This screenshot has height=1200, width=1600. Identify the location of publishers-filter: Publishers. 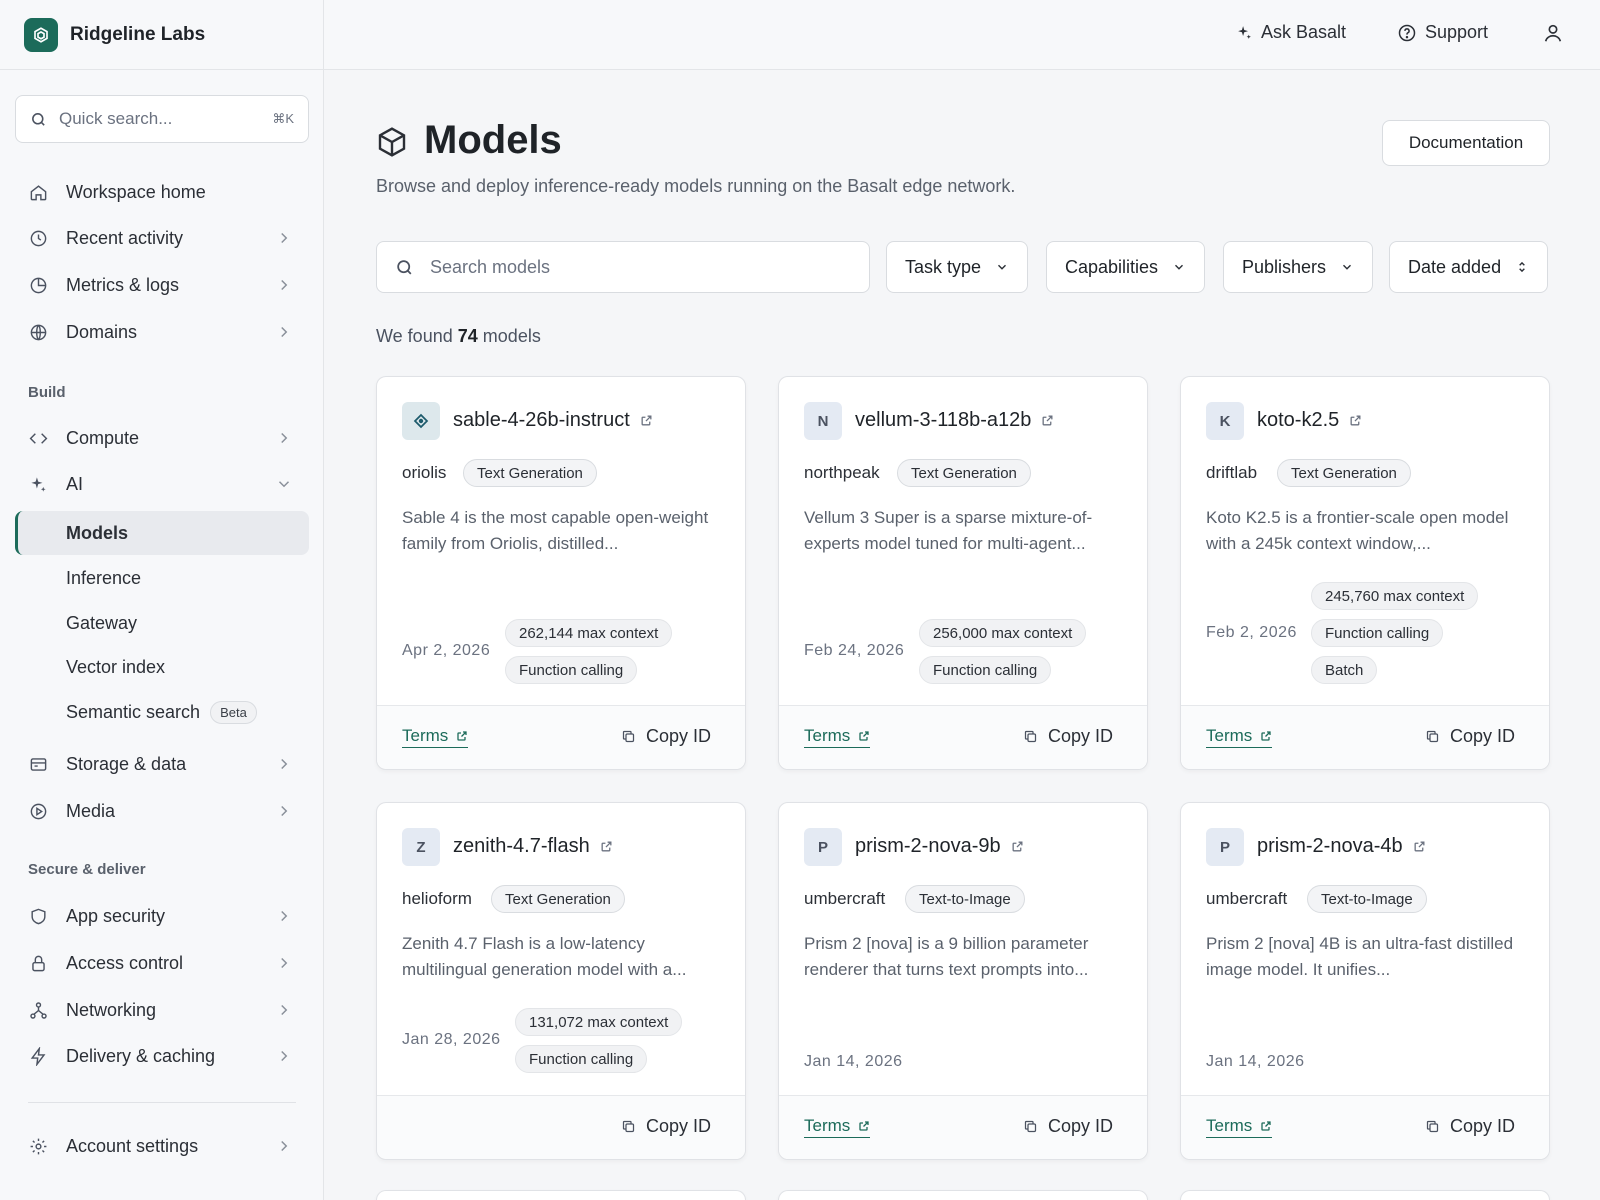
(1298, 267).